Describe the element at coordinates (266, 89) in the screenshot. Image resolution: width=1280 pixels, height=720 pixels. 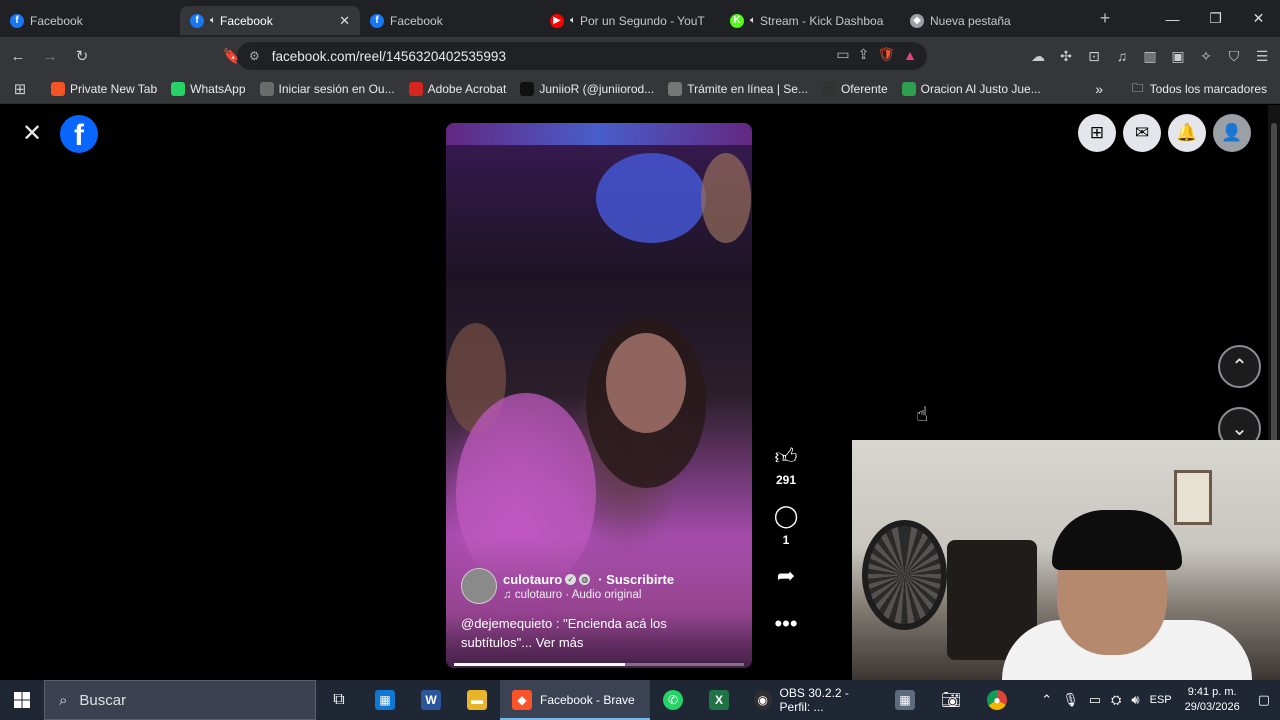
I see `globe-icon` at that location.